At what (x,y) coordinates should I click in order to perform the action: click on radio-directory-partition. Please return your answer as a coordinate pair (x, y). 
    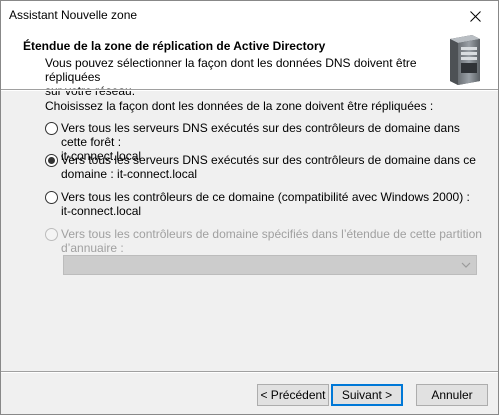
    Looking at the image, I should click on (51, 234).